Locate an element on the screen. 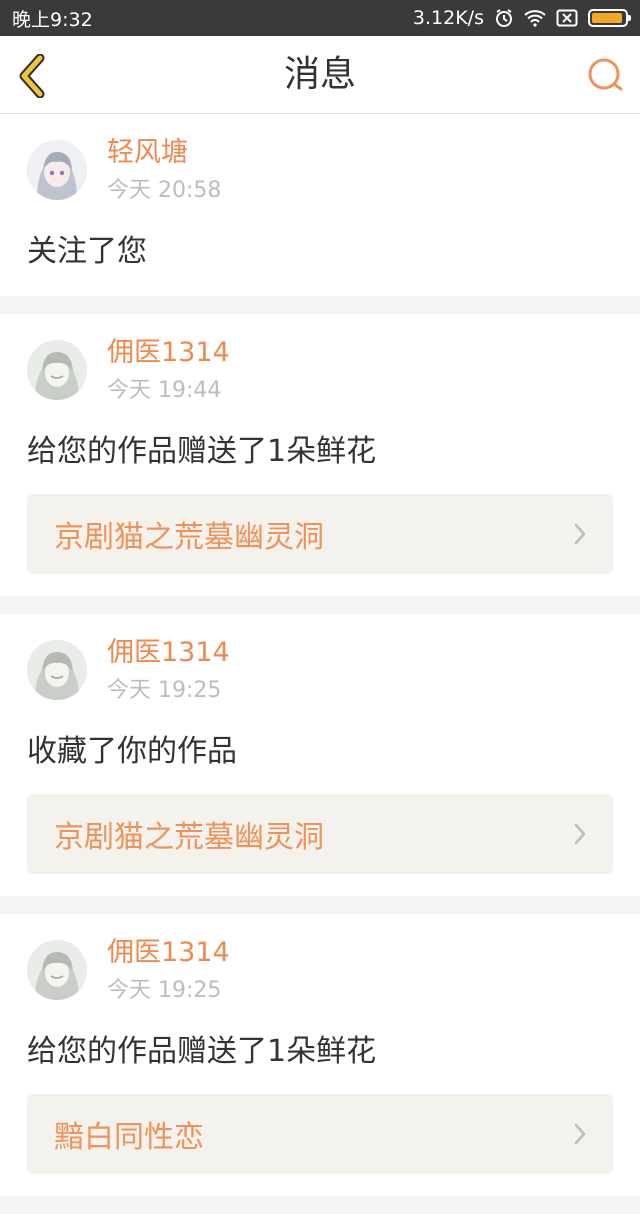  battery-level is located at coordinates (607, 18).